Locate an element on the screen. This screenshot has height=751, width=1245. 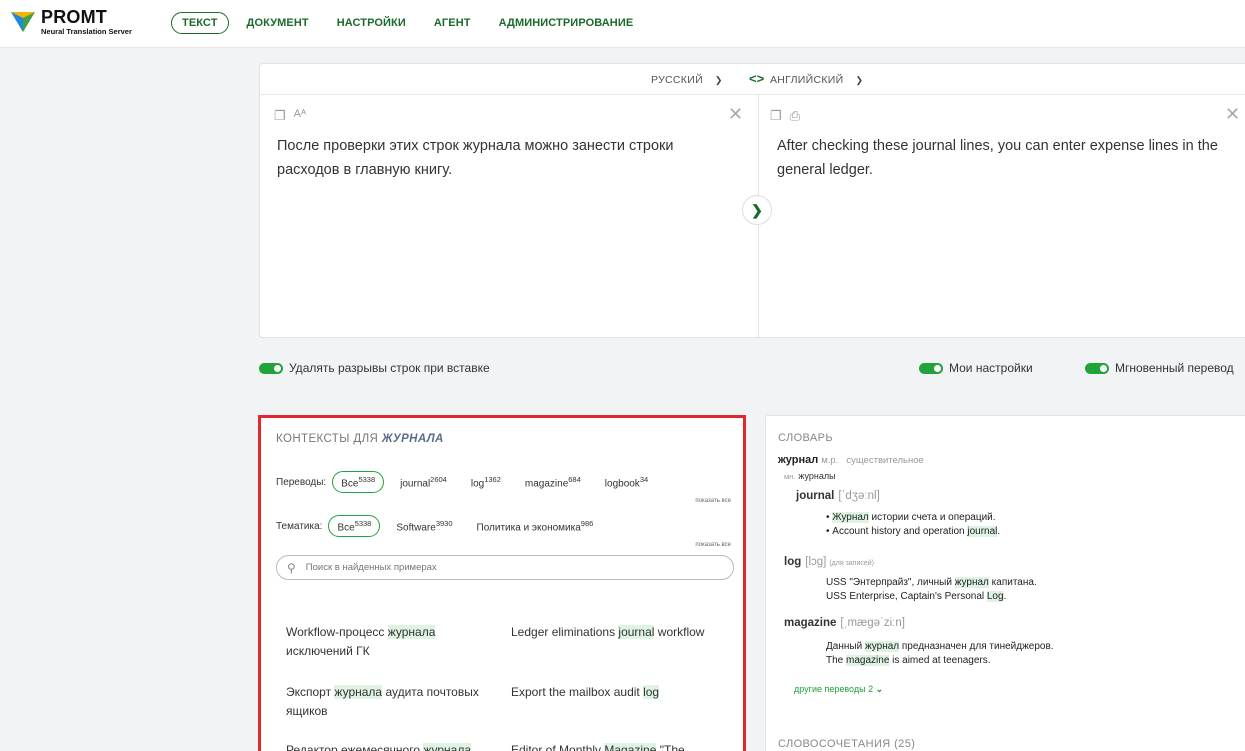
chevron-down-icon: ⌄ is located at coordinates (879, 689).